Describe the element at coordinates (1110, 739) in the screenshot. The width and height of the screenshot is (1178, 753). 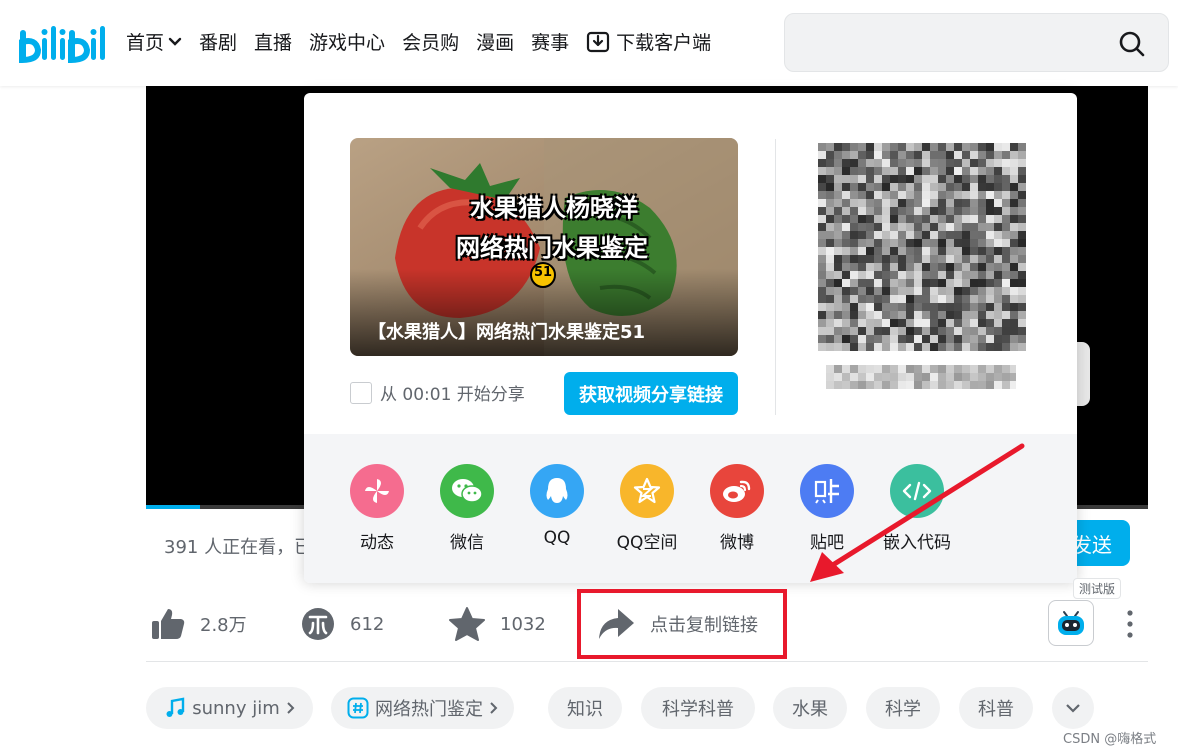
I see `watermark: CSDN @嗨格式` at that location.